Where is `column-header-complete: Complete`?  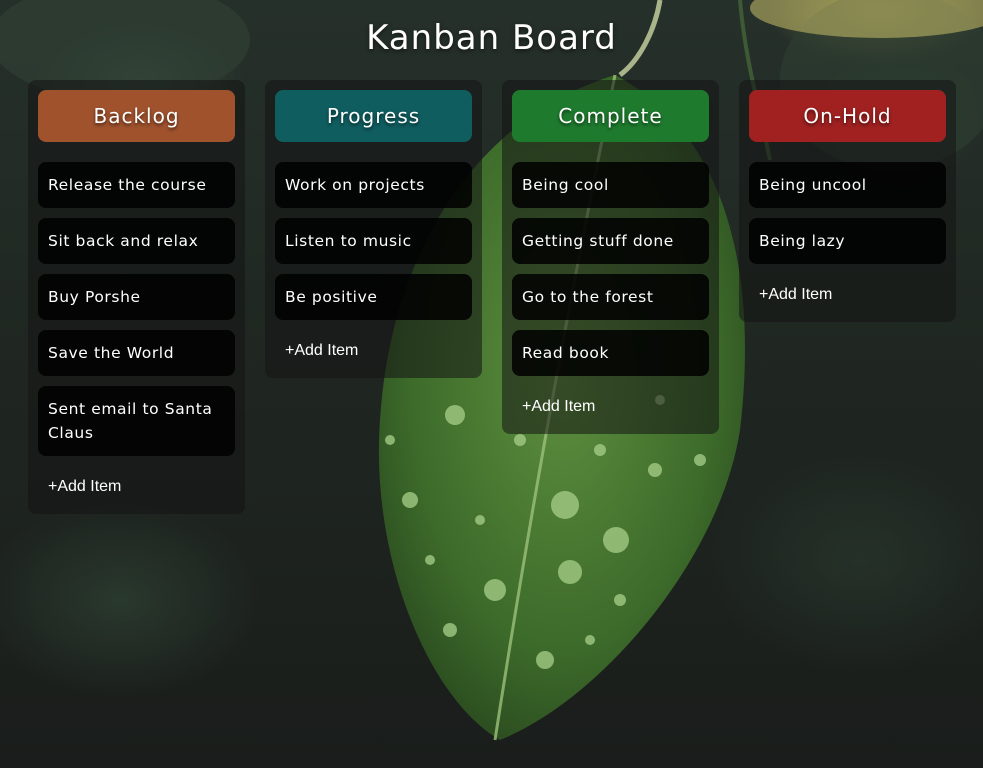
column-header-complete: Complete is located at coordinates (610, 116).